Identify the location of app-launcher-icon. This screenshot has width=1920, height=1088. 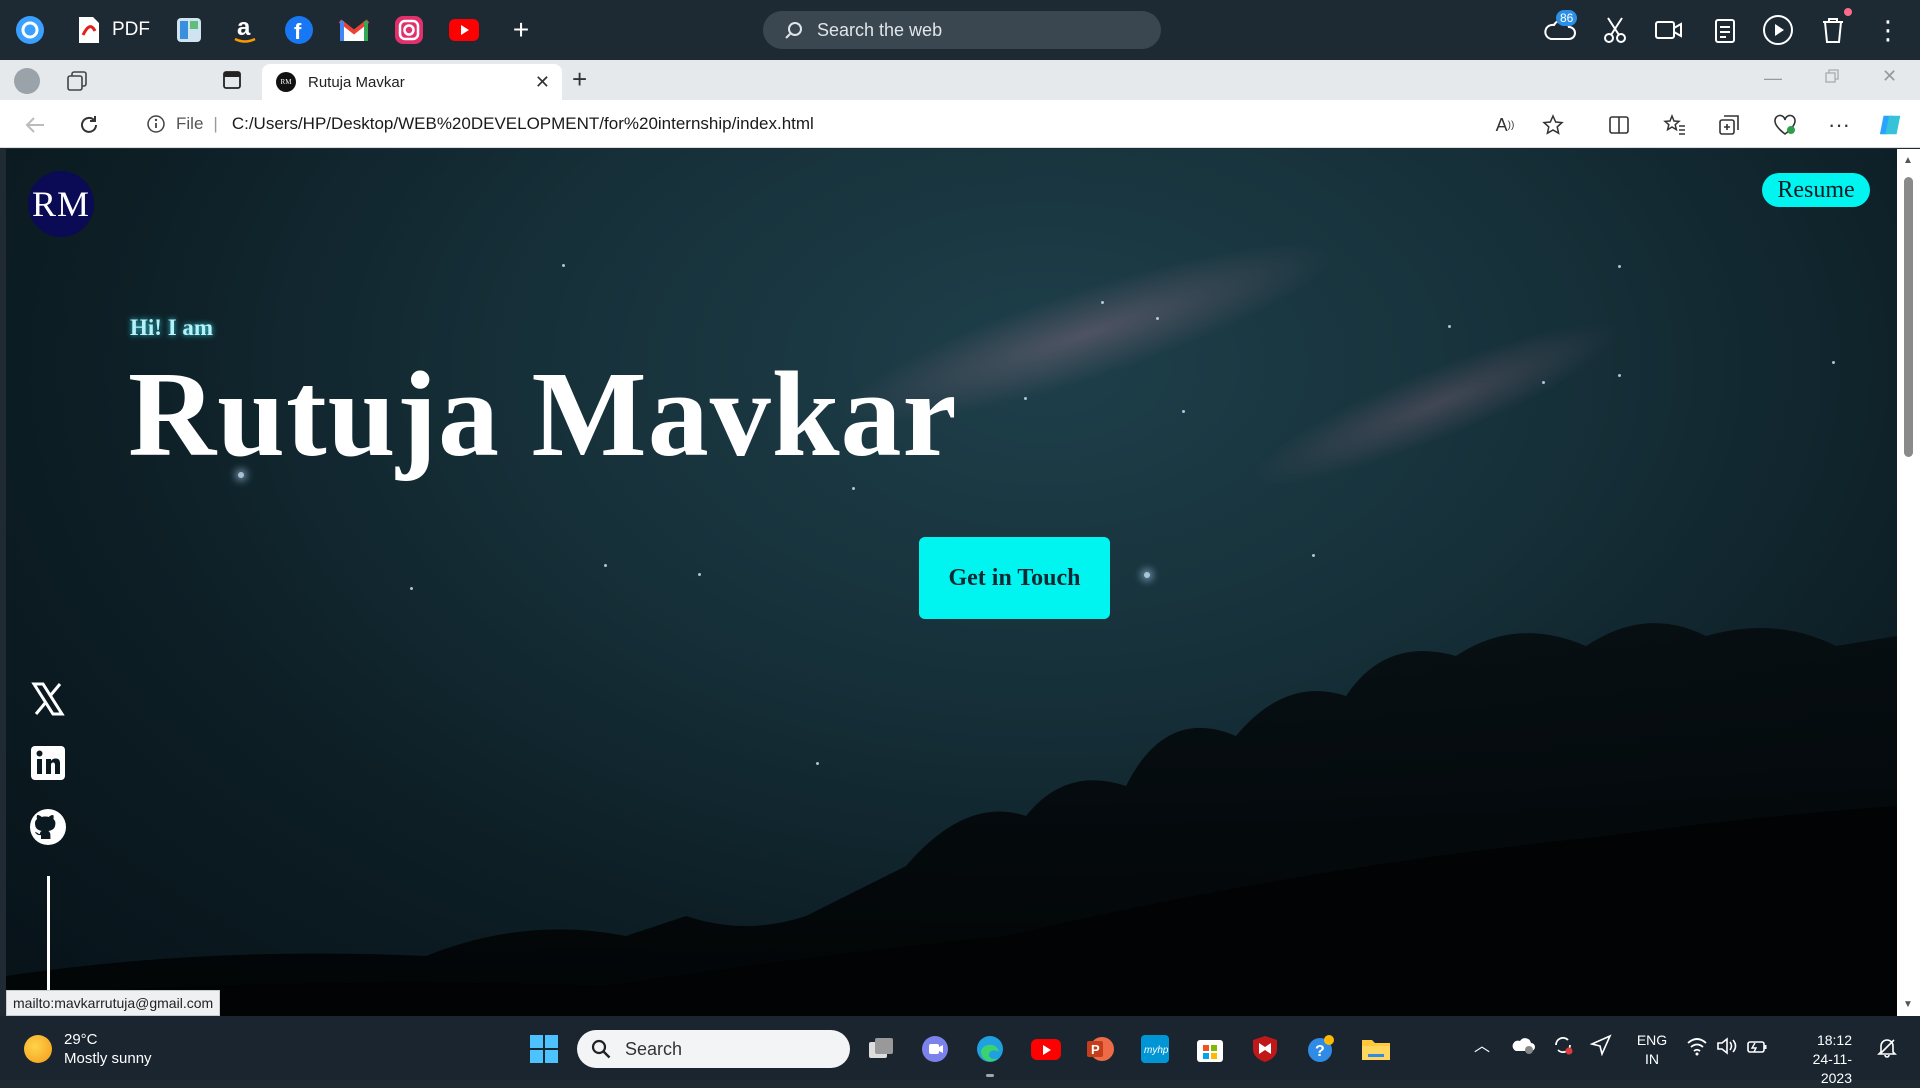
(30, 30).